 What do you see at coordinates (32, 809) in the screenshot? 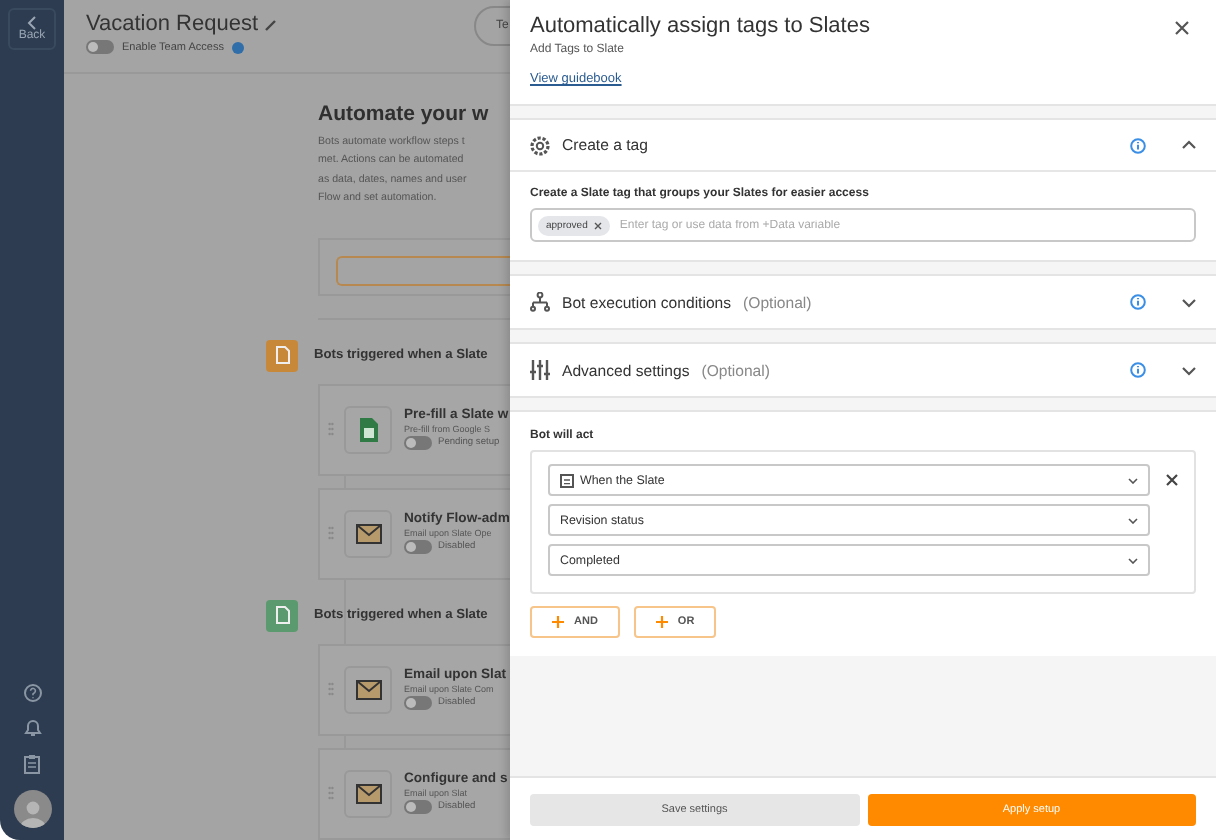
I see `avatar` at bounding box center [32, 809].